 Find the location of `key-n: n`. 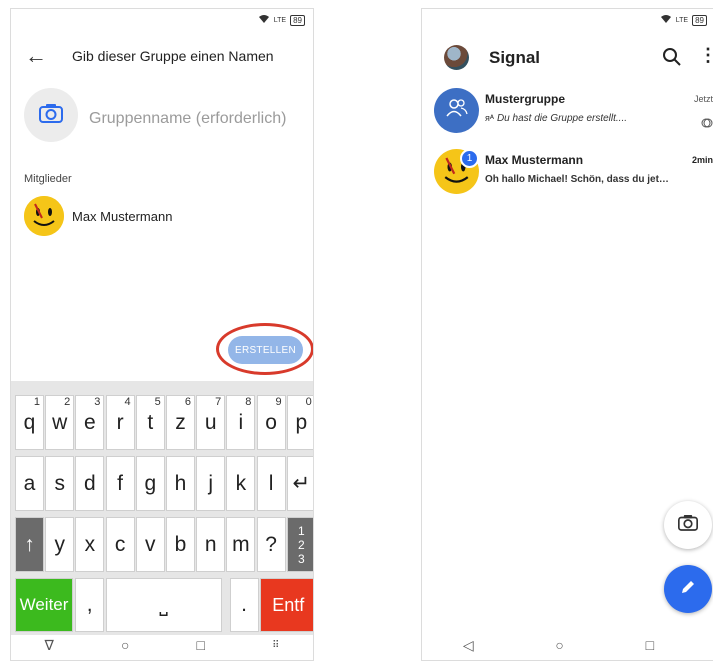

key-n: n is located at coordinates (211, 544).